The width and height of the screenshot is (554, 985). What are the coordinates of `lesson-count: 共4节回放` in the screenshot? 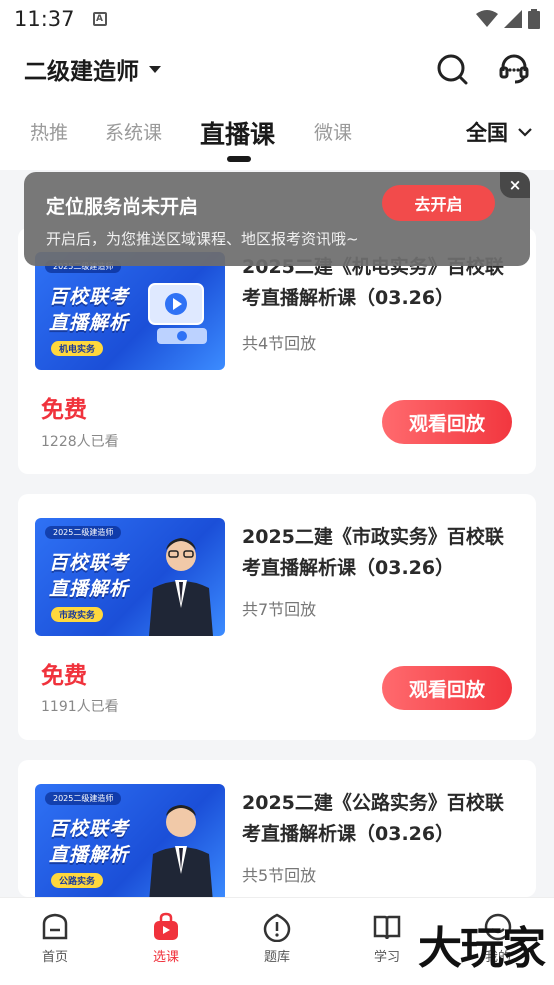 It's located at (279, 343).